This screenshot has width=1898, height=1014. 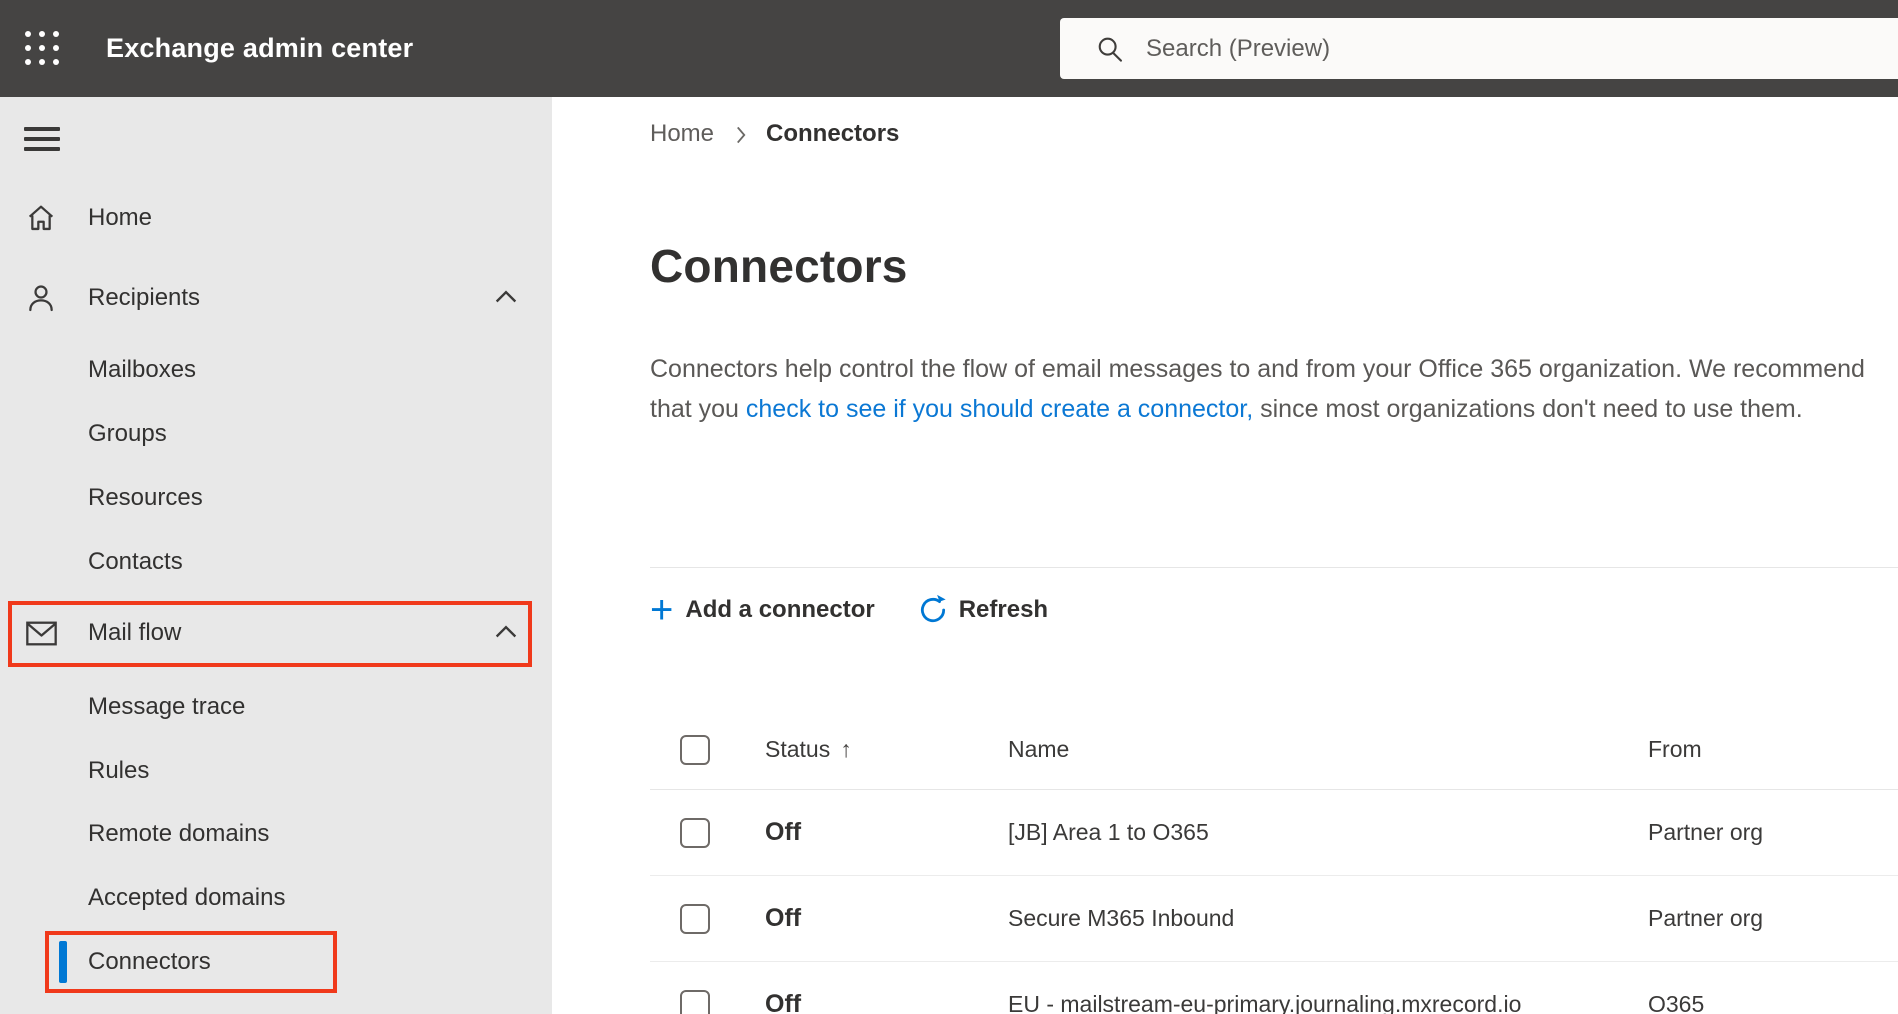 What do you see at coordinates (276, 498) in the screenshot?
I see `sidebar-item-resources: Resources` at bounding box center [276, 498].